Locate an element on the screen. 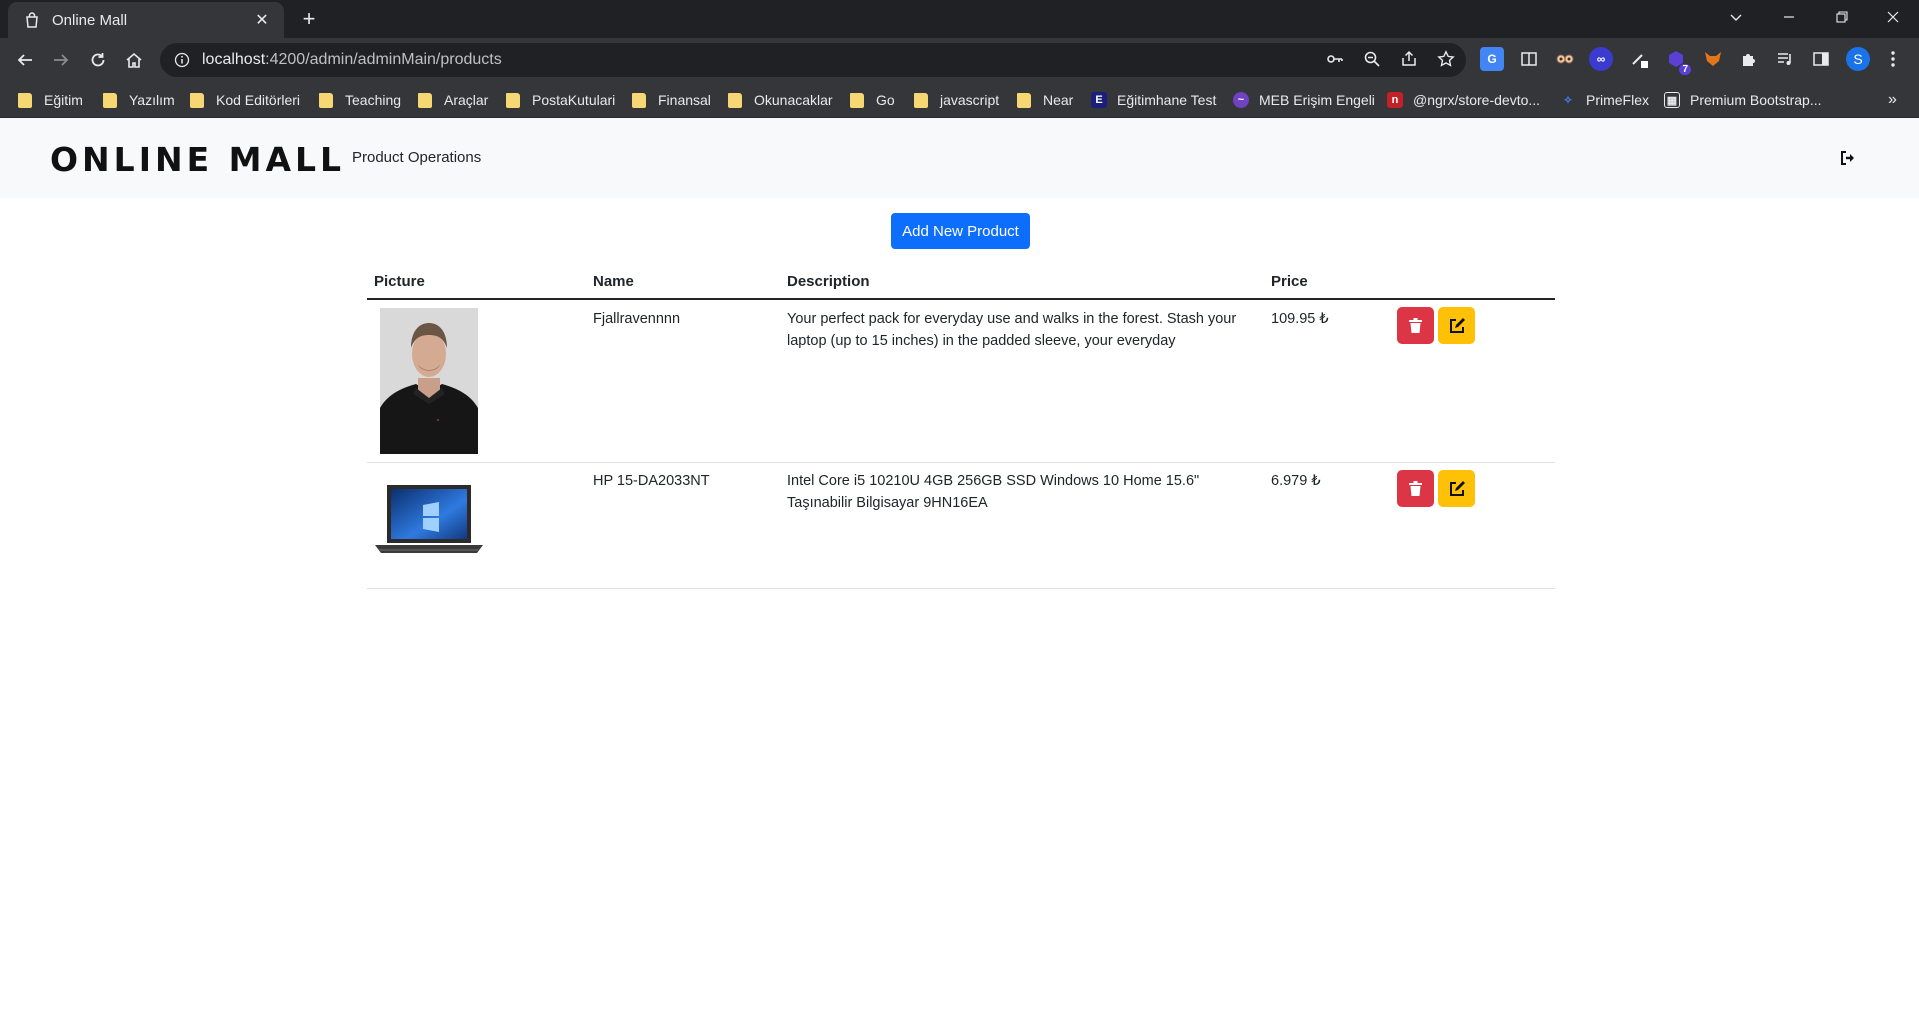  translate-extension-icon: G is located at coordinates (1492, 59).